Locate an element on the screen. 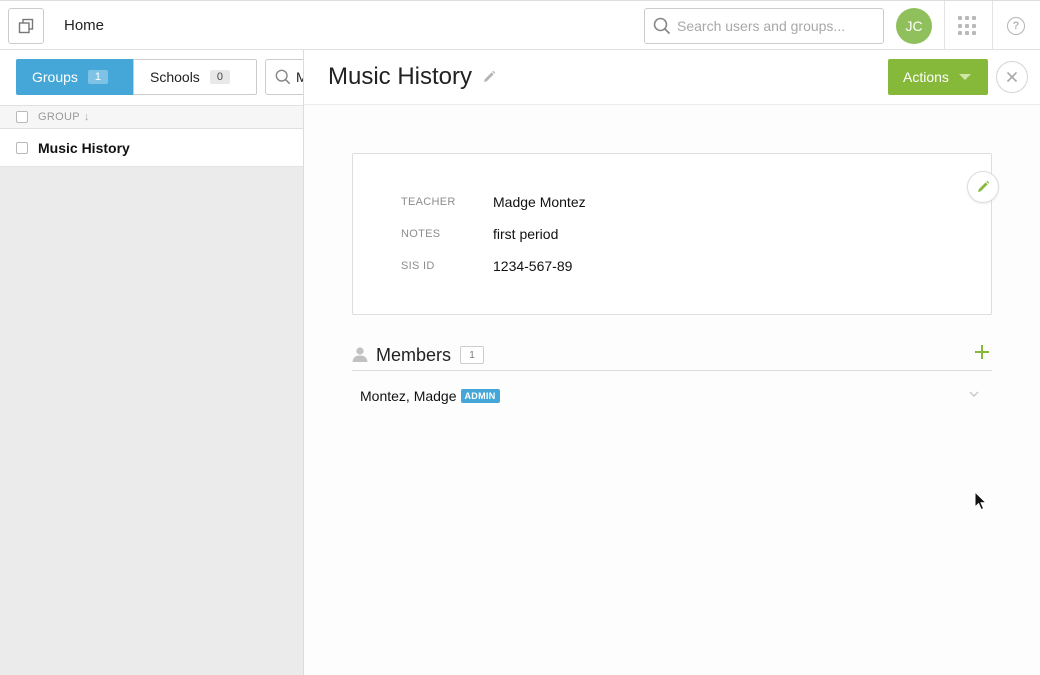 This screenshot has height=675, width=1040. page-title: Music History is located at coordinates (400, 76).